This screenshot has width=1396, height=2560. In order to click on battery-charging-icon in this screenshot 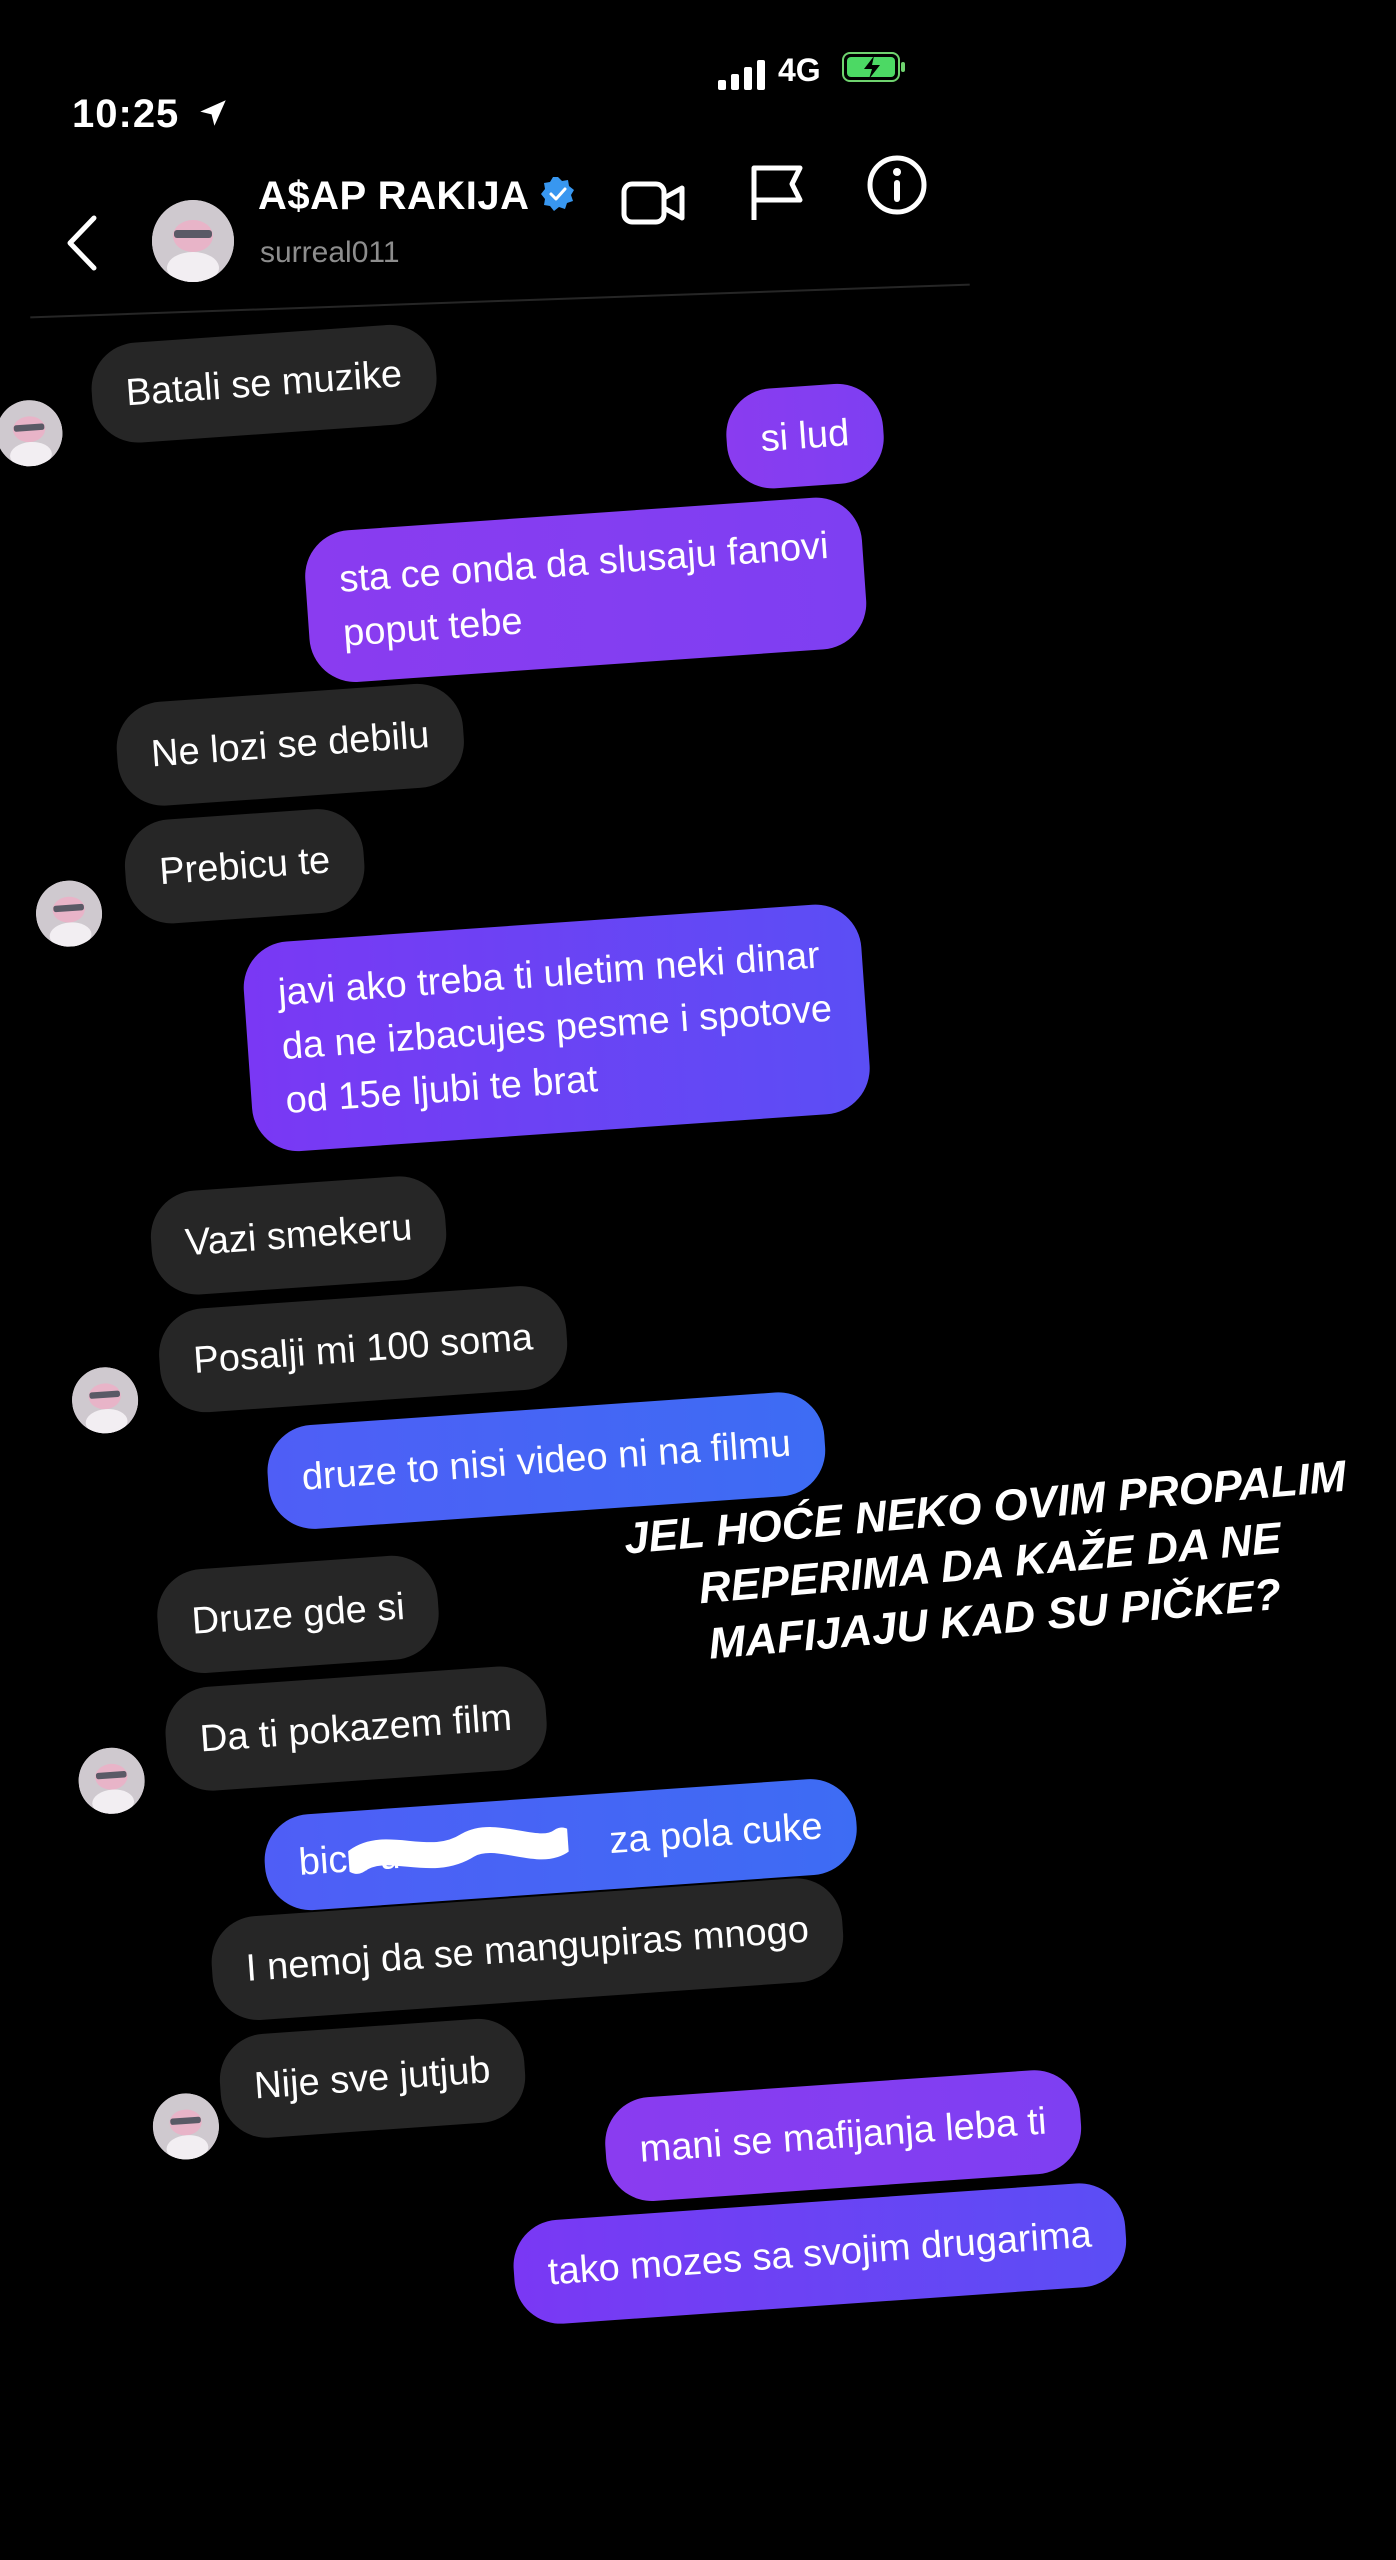, I will do `click(873, 67)`.